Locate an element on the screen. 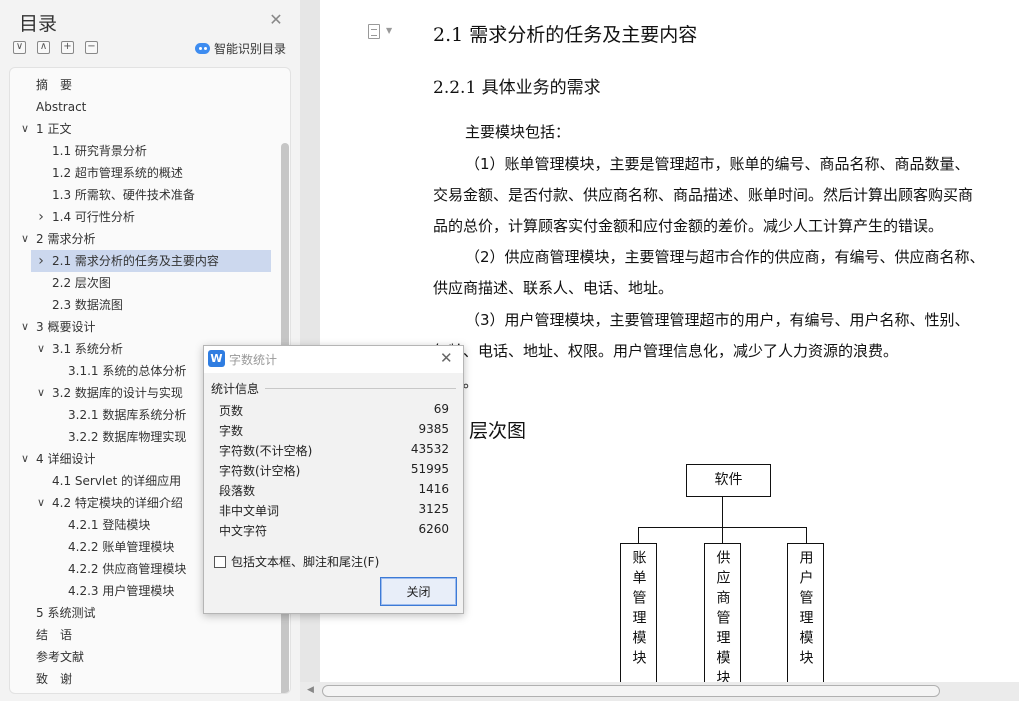  doc-paragraph-line: 交易金额、是否付款、供应商名称、商品描述、账单时间。然后计算出顾客购买商 is located at coordinates (703, 195).